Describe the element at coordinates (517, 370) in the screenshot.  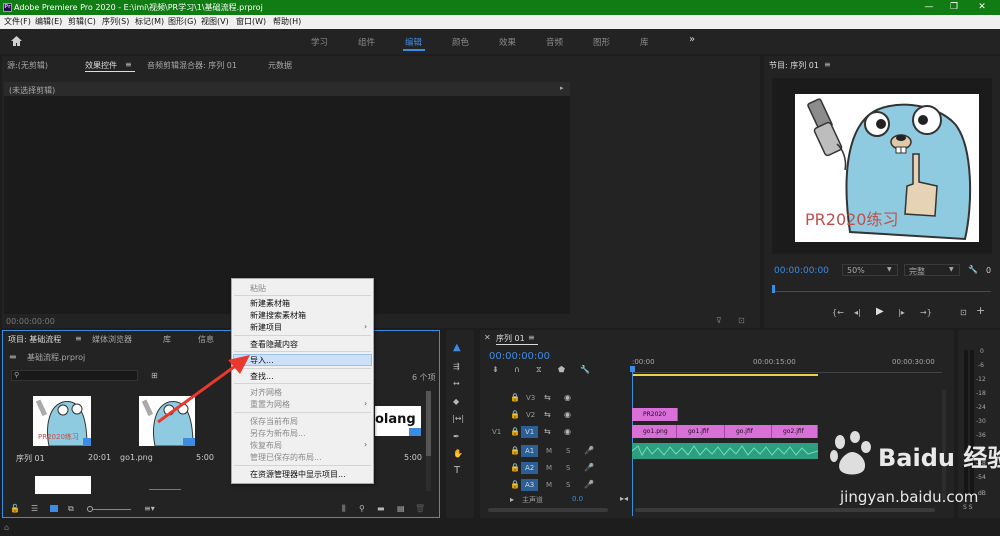
I see `snap-icon: ∩` at that location.